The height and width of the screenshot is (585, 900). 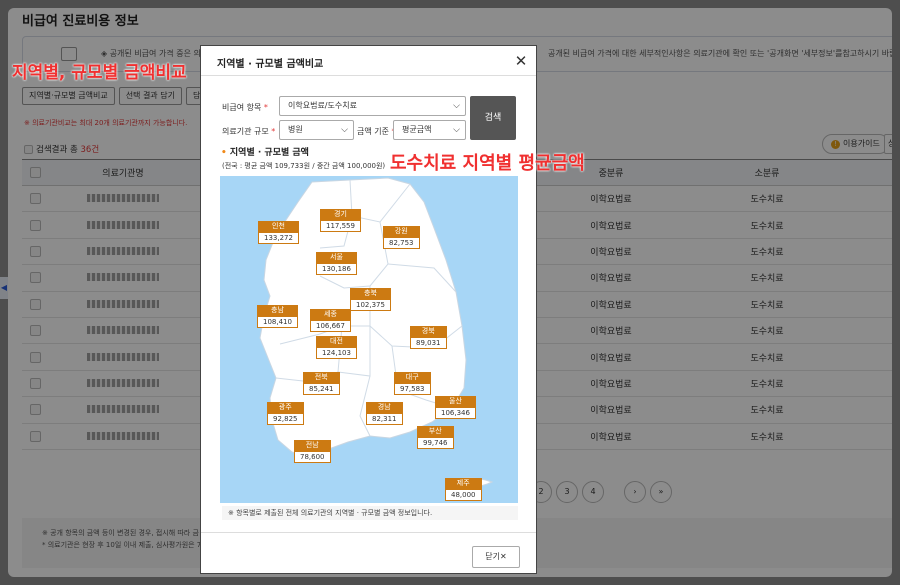 I want to click on region-label: 강원 82,753, so click(x=401, y=237).